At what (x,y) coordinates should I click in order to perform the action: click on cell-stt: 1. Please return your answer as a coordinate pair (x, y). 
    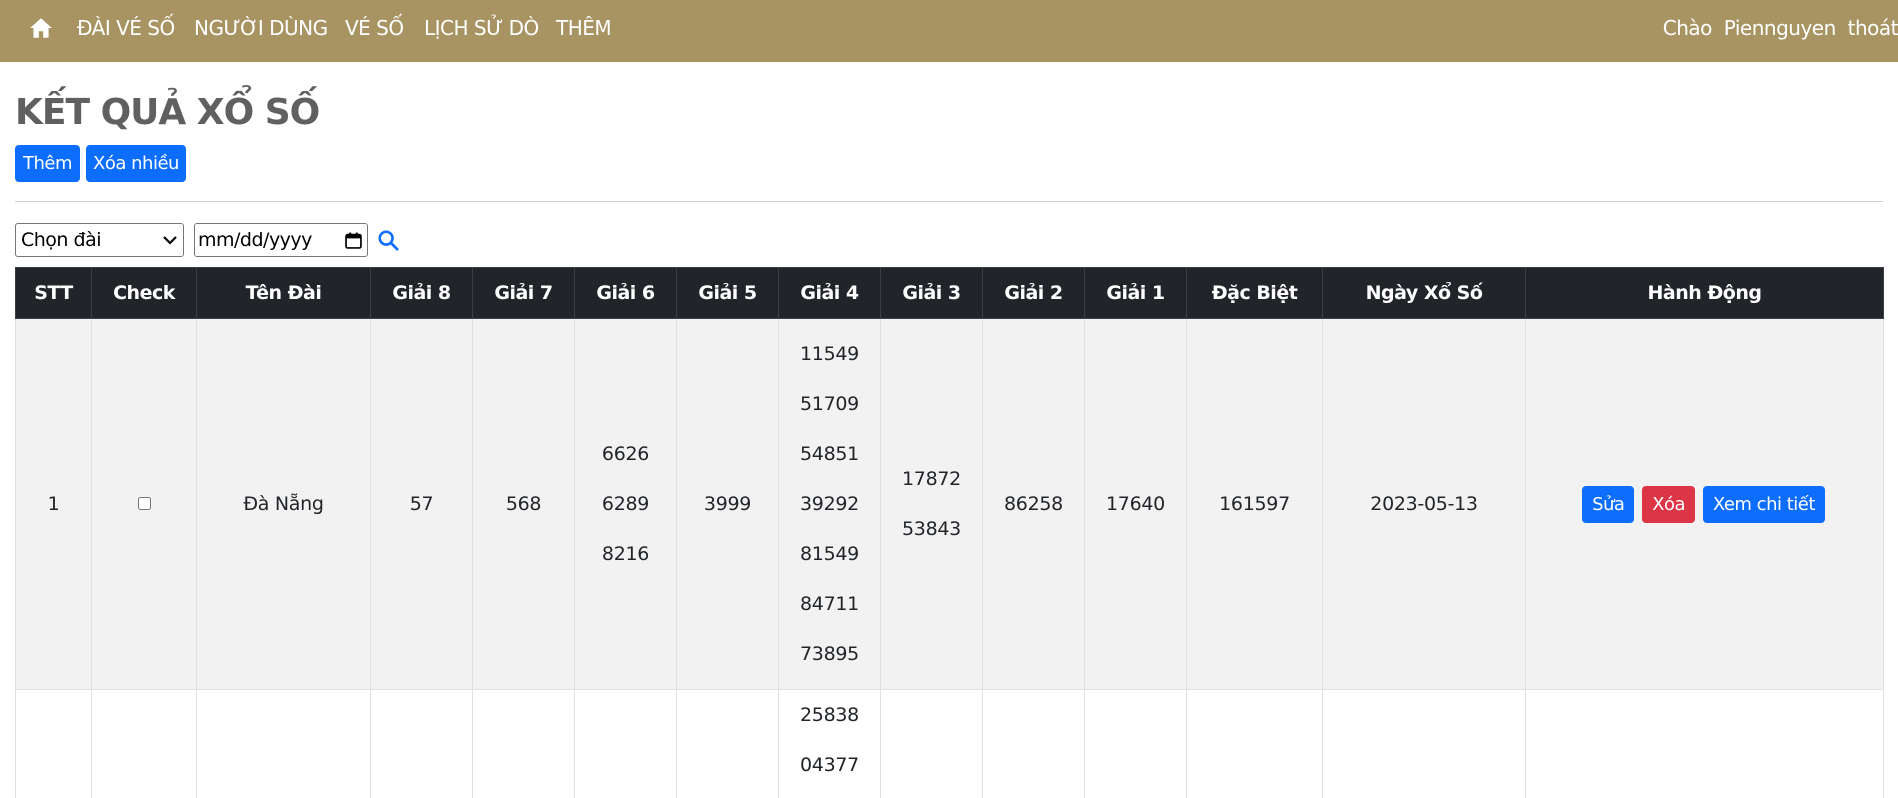
    Looking at the image, I should click on (53, 504).